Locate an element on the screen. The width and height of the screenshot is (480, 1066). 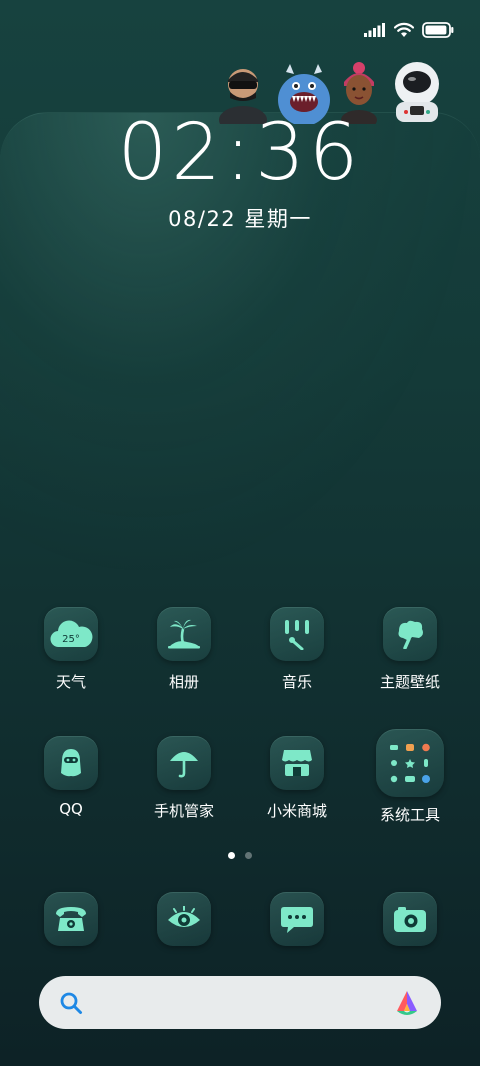
app-label: 手机管家 is located at coordinates (183, 811).